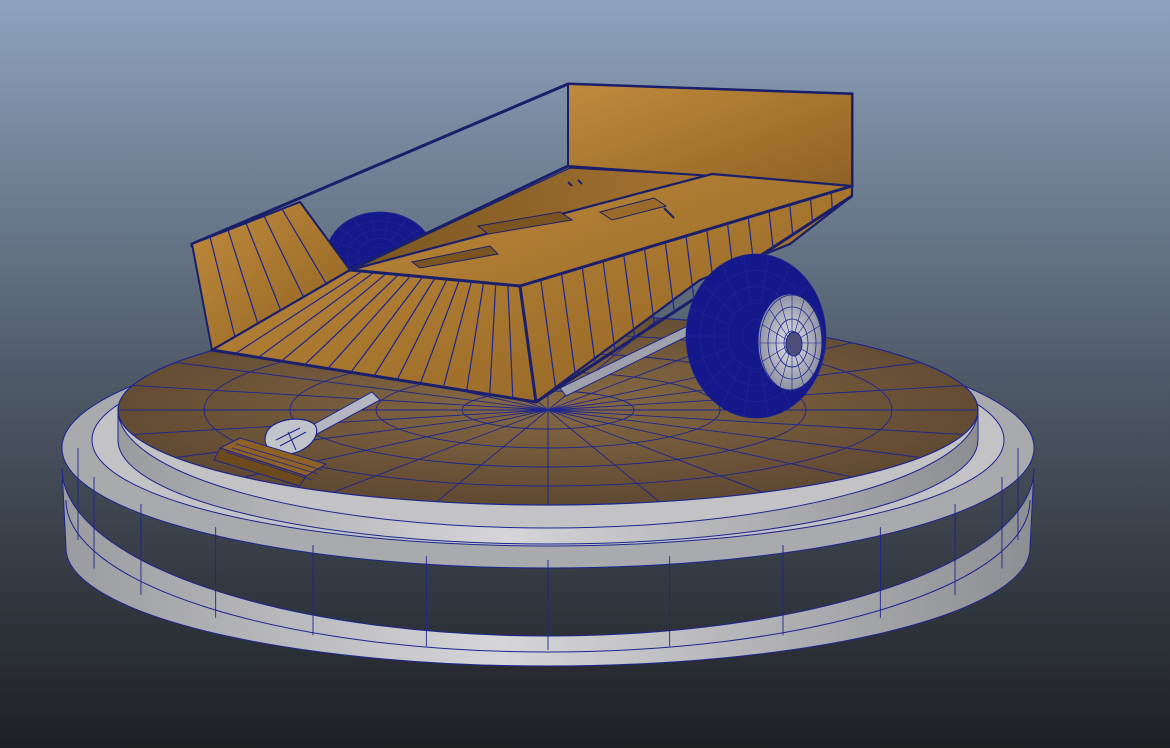 Image resolution: width=1170 pixels, height=748 pixels. What do you see at coordinates (794, 344) in the screenshot?
I see `right-hub` at bounding box center [794, 344].